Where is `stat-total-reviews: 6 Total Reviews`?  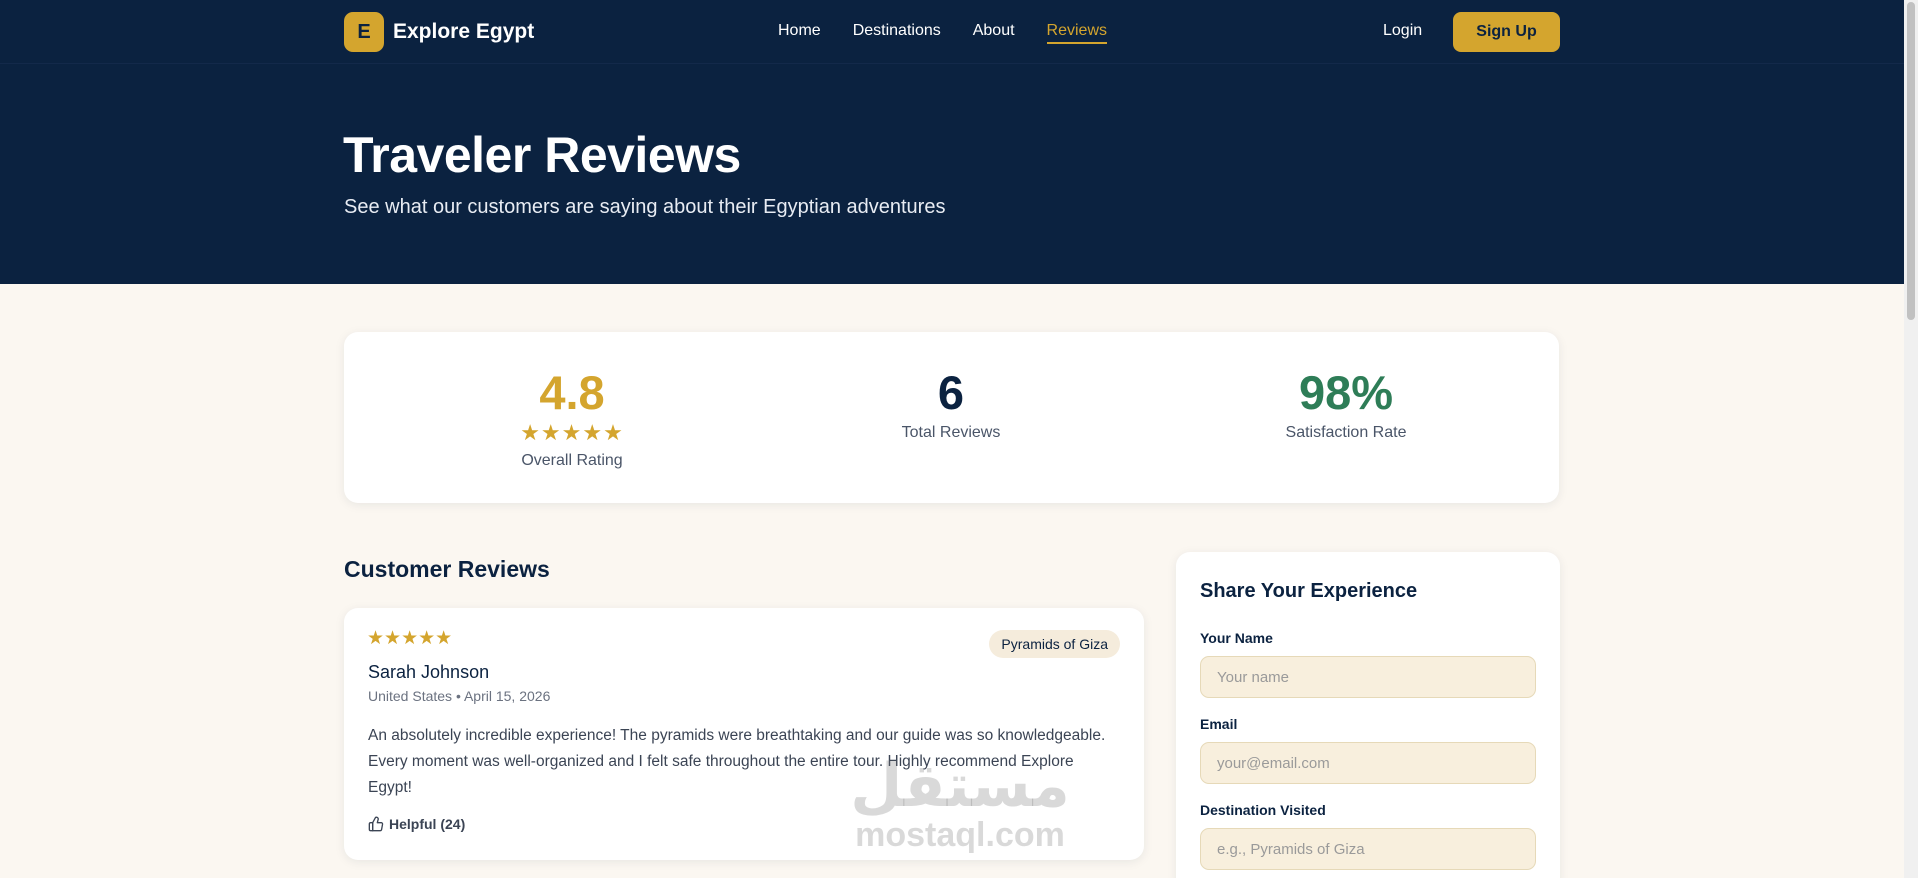 stat-total-reviews: 6 Total Reviews is located at coordinates (951, 405).